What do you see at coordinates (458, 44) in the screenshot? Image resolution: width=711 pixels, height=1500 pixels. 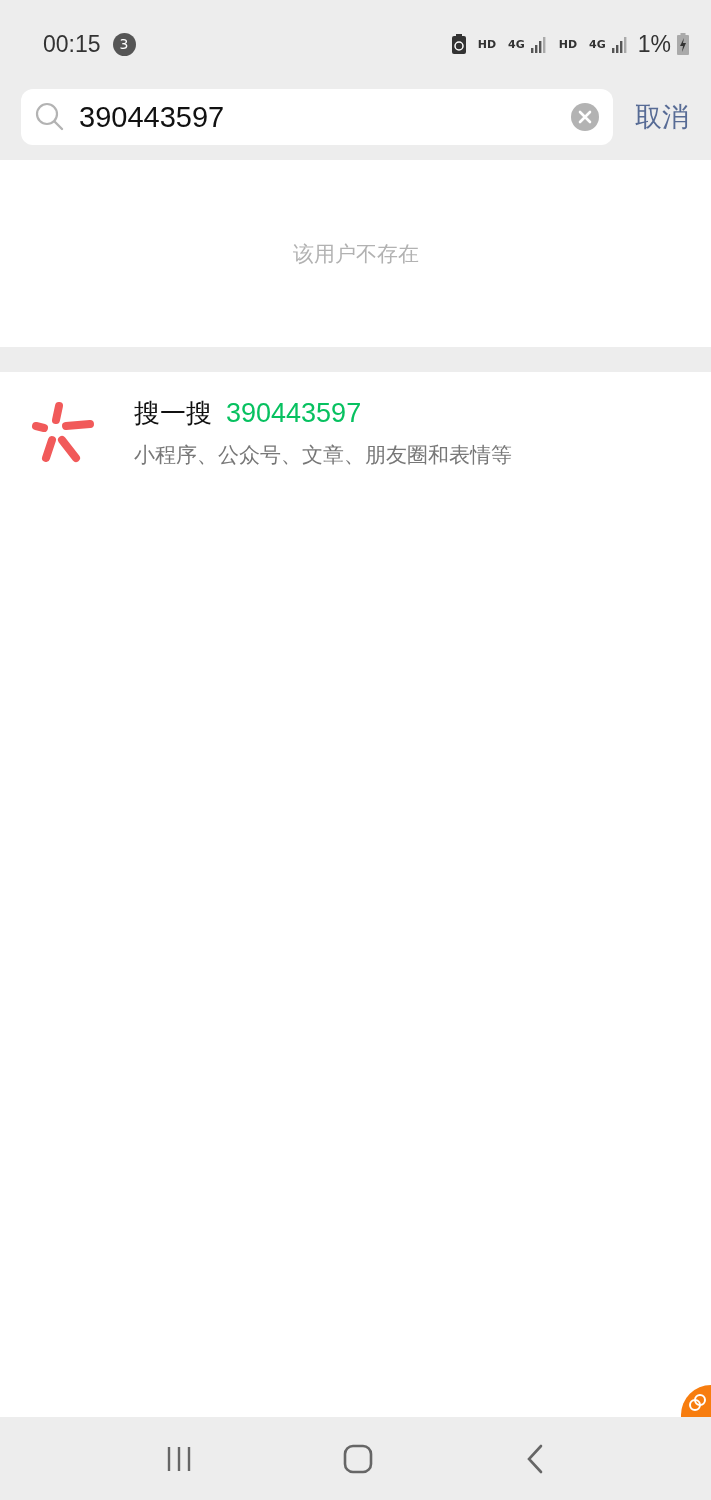 I see `battery-saver-icon` at bounding box center [458, 44].